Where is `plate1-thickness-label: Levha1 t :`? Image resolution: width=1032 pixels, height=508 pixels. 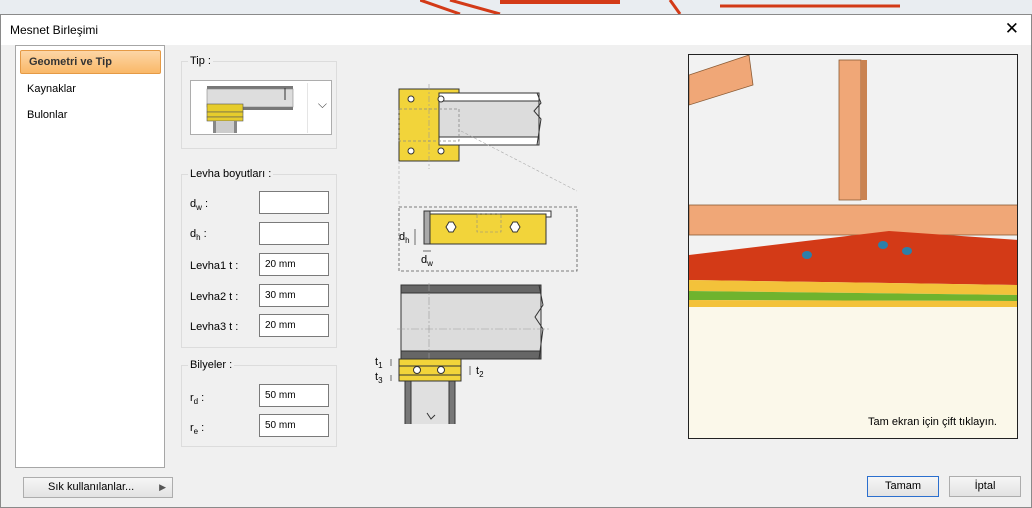
plate1-thickness-label: Levha1 t : is located at coordinates (214, 266).